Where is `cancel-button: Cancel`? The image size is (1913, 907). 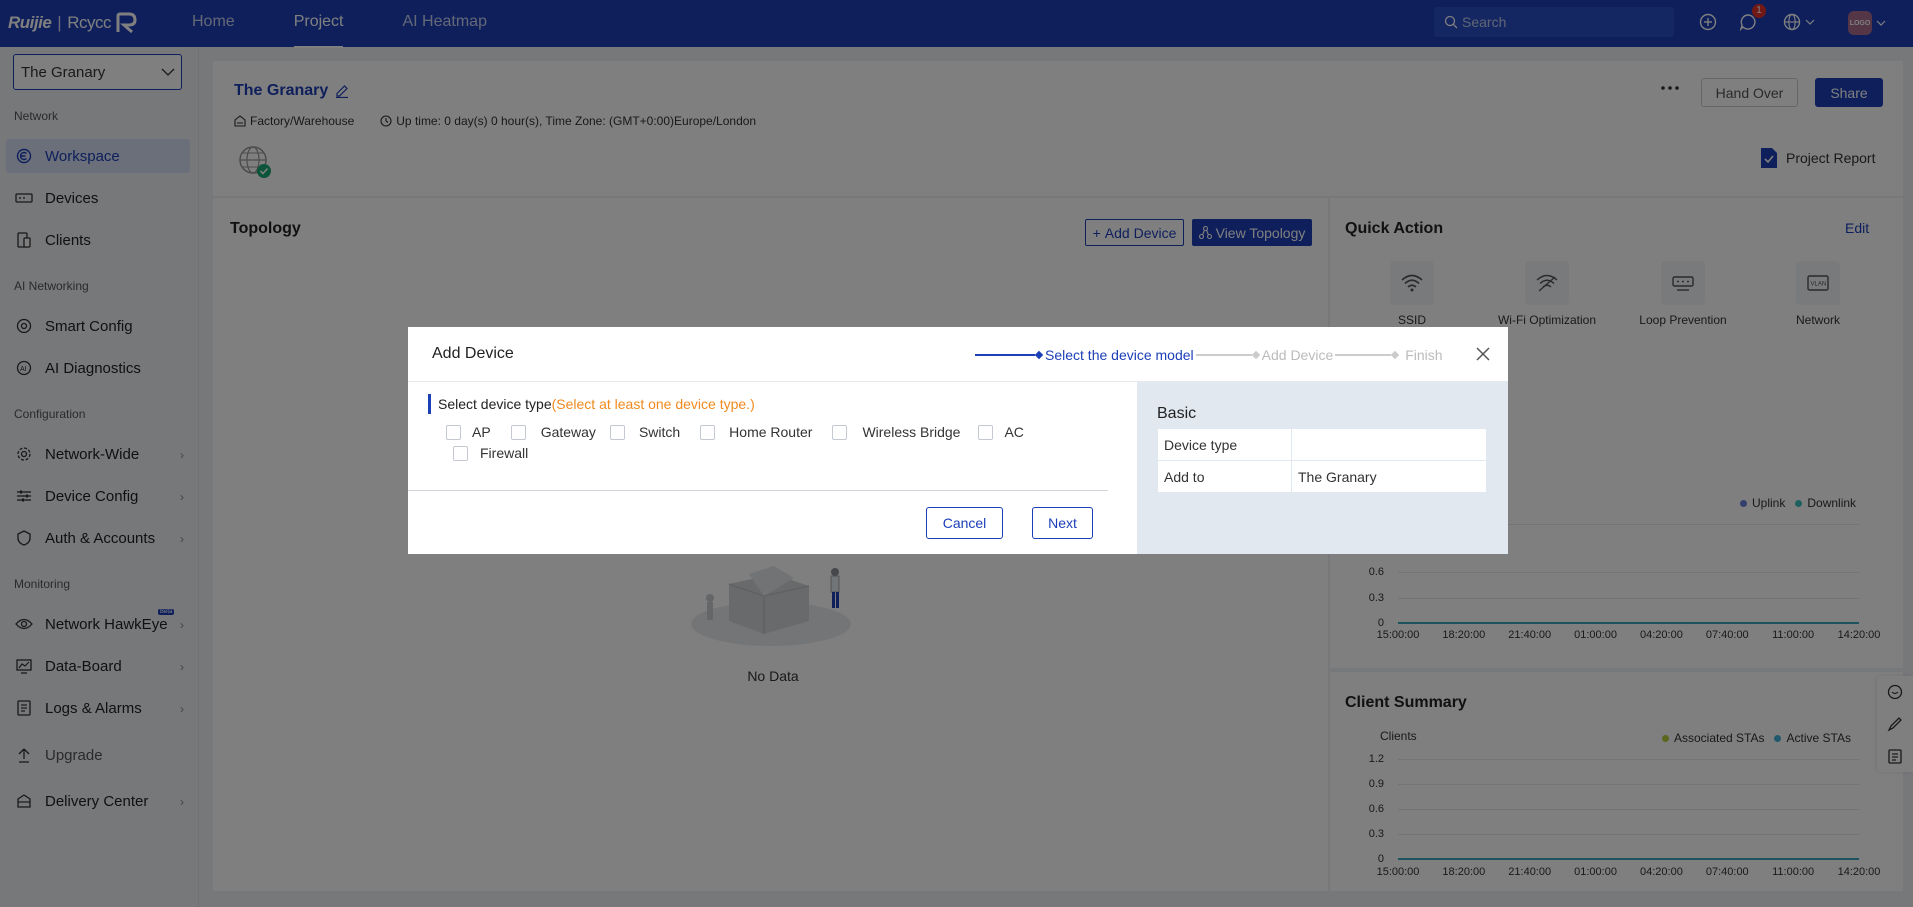
cancel-button: Cancel is located at coordinates (964, 523).